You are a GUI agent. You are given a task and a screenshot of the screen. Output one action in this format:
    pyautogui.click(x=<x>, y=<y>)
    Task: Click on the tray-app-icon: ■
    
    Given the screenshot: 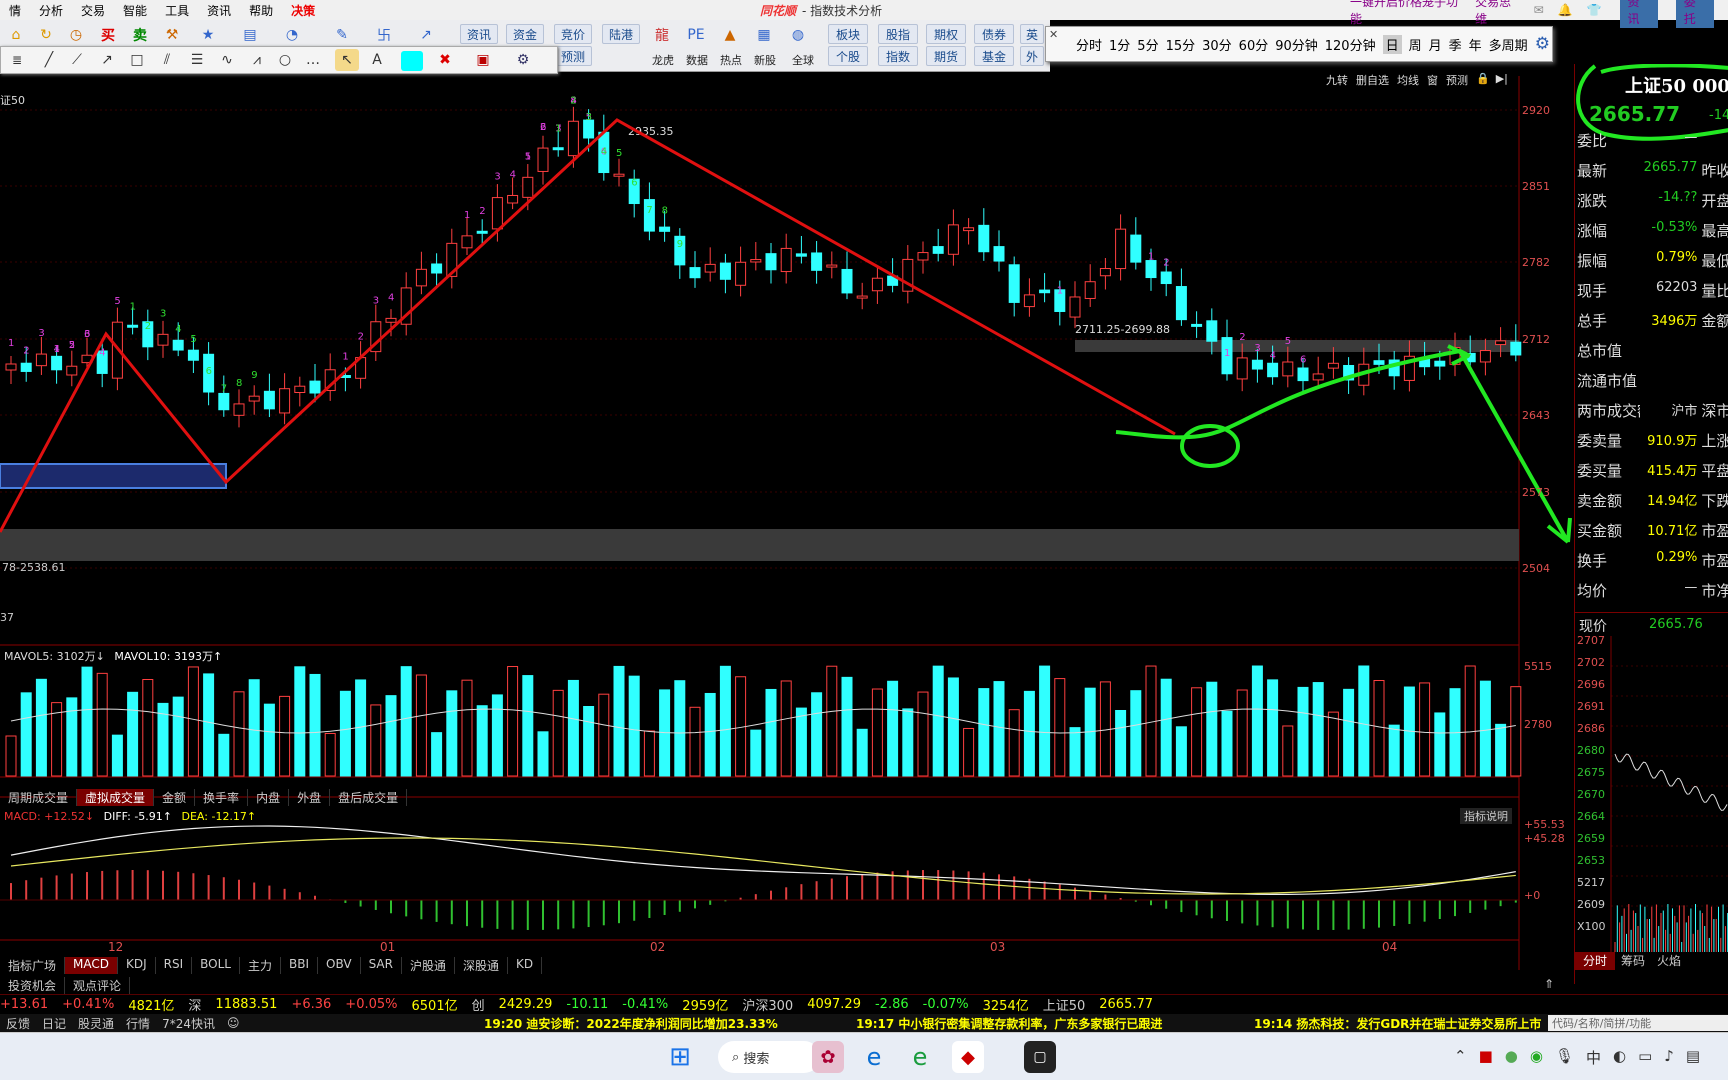 What is the action you would take?
    pyautogui.click(x=1486, y=1057)
    